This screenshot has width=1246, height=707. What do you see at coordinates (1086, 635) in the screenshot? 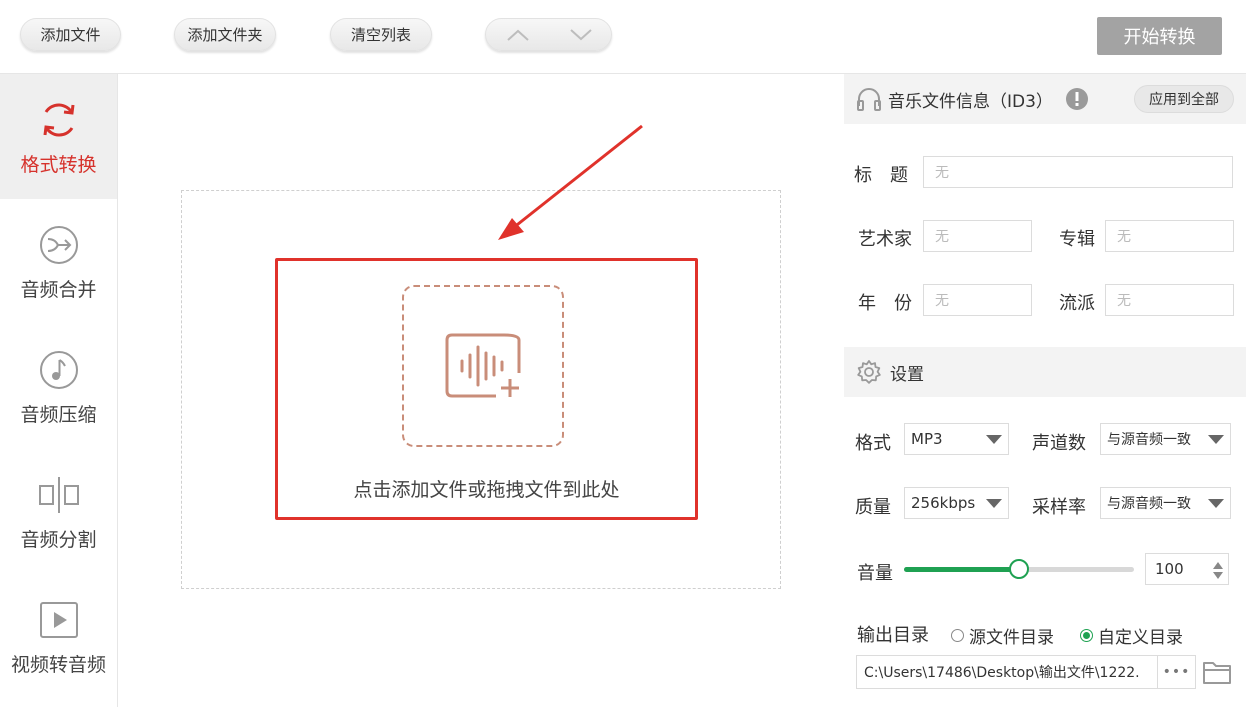
I see `radio-custom-dir-indicator` at bounding box center [1086, 635].